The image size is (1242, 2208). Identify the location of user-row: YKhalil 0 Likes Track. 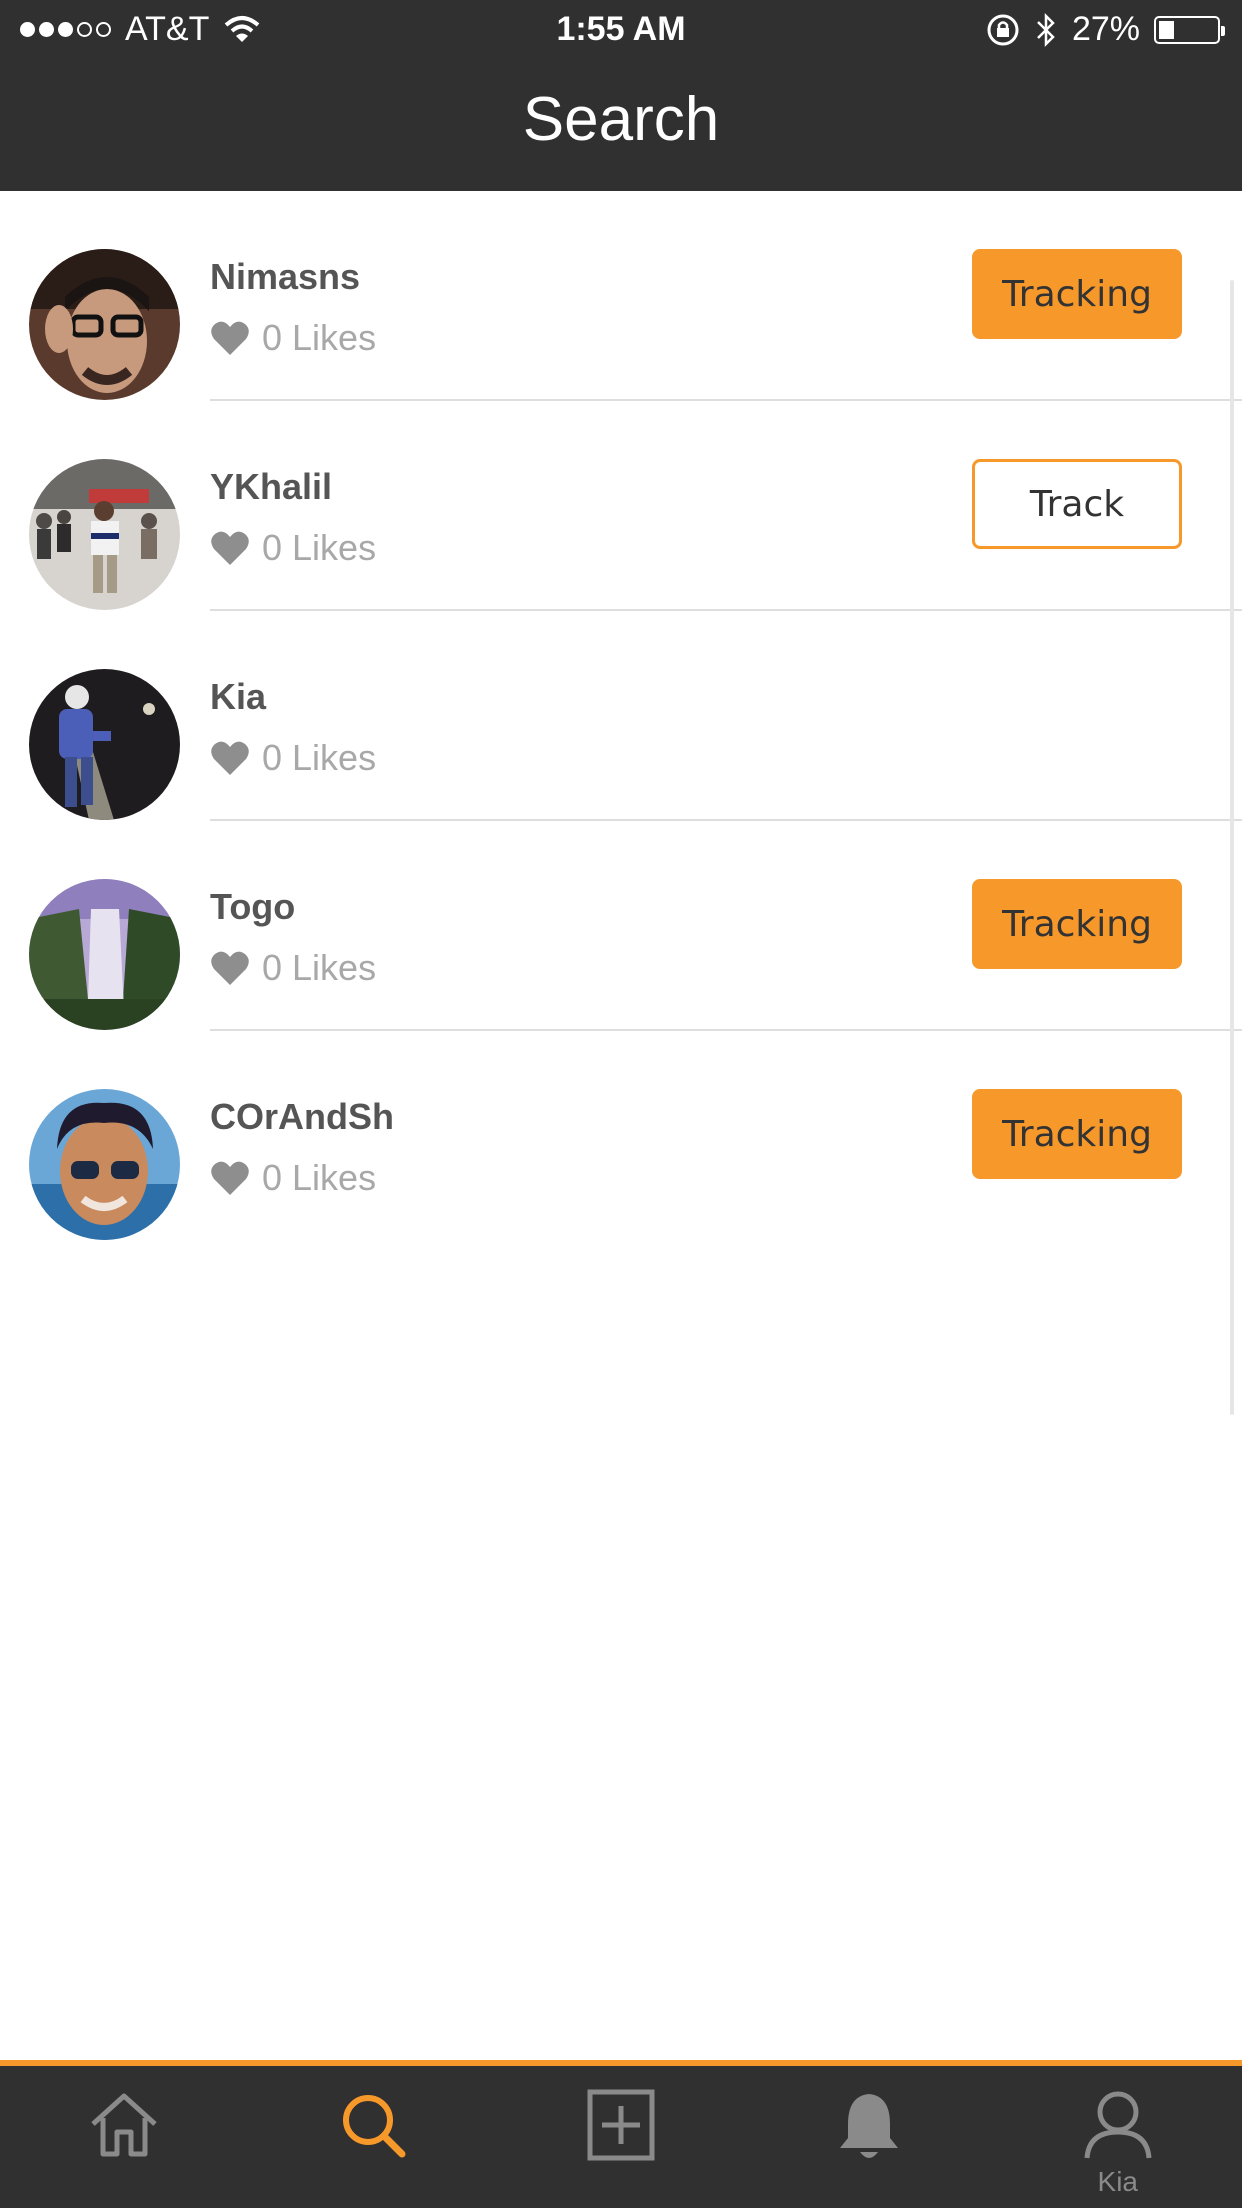
(621, 506).